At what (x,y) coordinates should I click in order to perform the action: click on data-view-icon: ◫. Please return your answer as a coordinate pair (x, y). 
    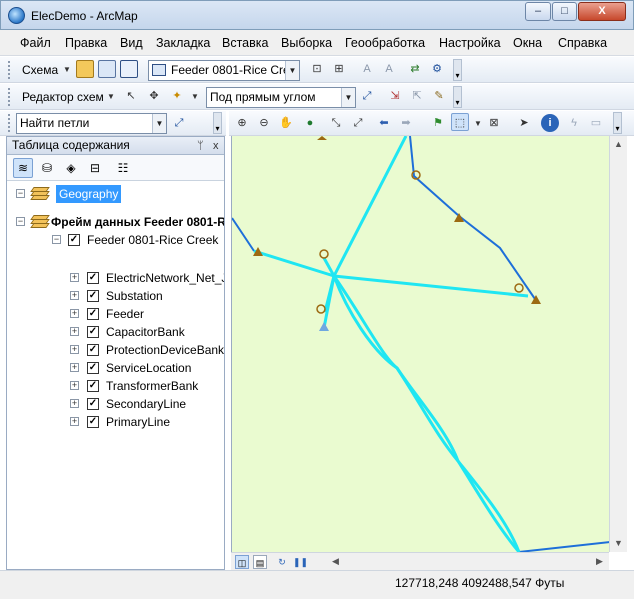
    Looking at the image, I should click on (242, 562).